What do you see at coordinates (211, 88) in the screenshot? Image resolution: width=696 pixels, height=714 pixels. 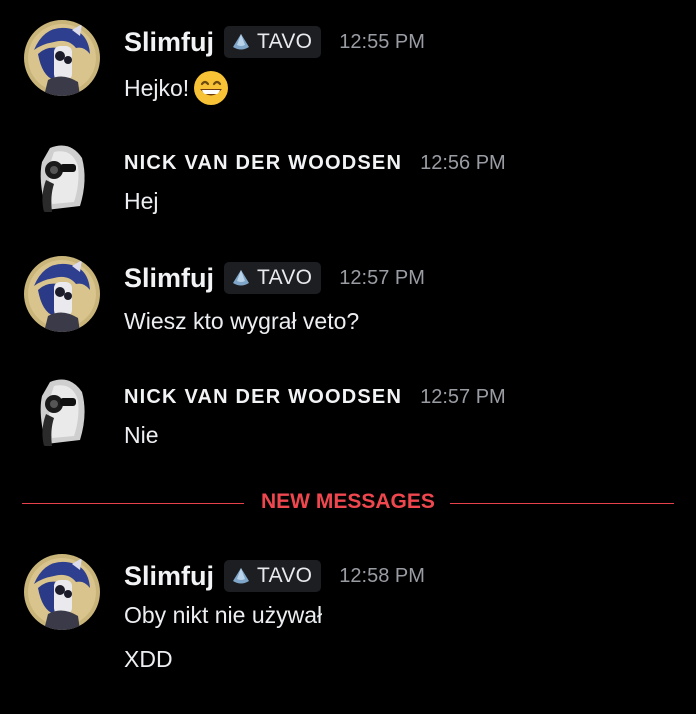 I see `grinning-smile-emoji` at bounding box center [211, 88].